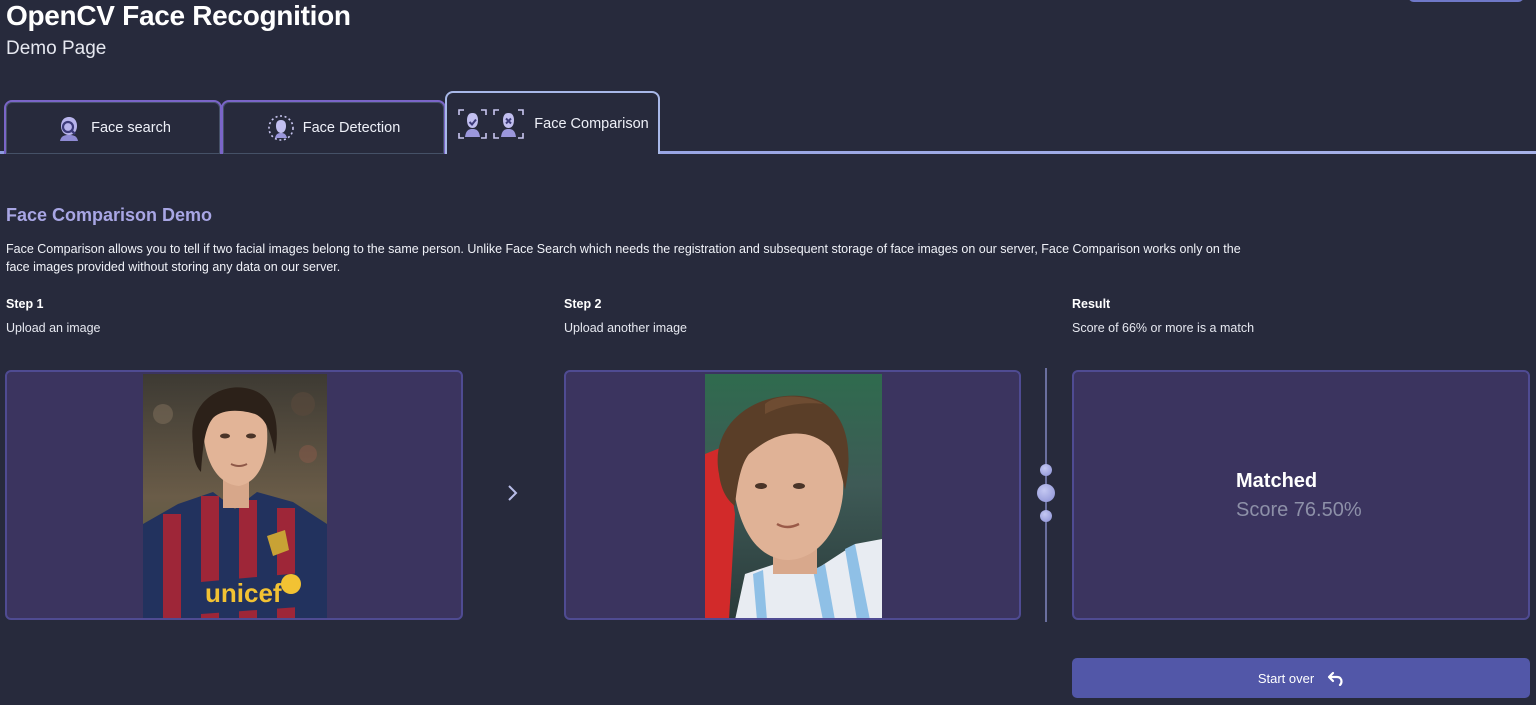 The height and width of the screenshot is (705, 1536). Describe the element at coordinates (131, 128) in the screenshot. I see `tab-label: Face search` at that location.